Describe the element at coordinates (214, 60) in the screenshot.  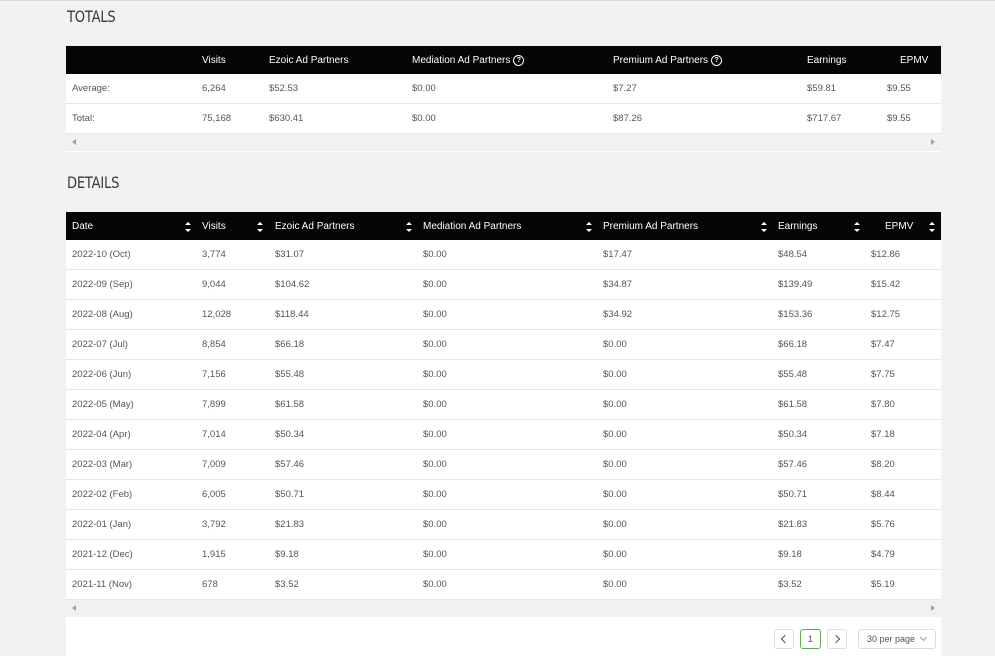
I see `totals-header-visits: Visits` at that location.